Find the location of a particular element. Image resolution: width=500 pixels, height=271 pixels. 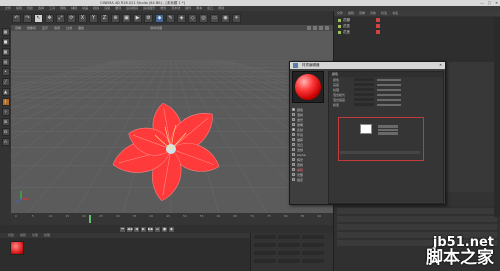

pan-icon is located at coordinates (309, 28).